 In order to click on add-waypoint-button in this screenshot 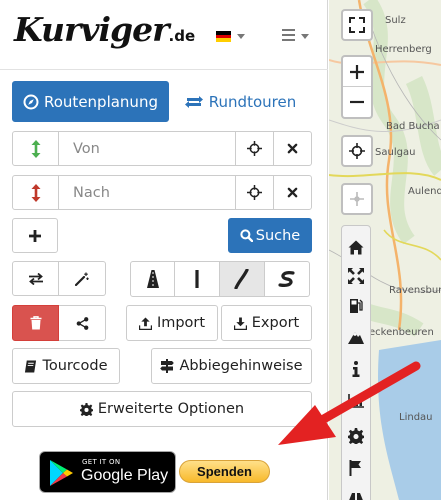, I will do `click(35, 235)`.